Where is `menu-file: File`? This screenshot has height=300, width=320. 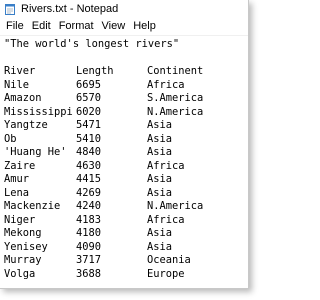
menu-file: File is located at coordinates (15, 26).